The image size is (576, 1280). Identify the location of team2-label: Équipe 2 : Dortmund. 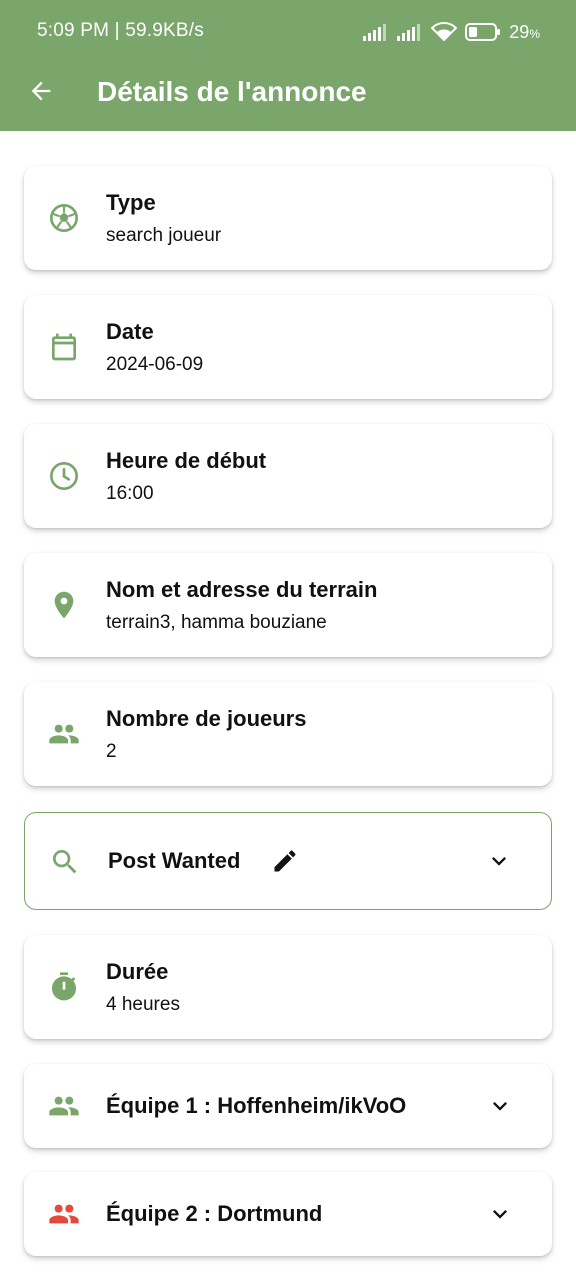
(214, 1213).